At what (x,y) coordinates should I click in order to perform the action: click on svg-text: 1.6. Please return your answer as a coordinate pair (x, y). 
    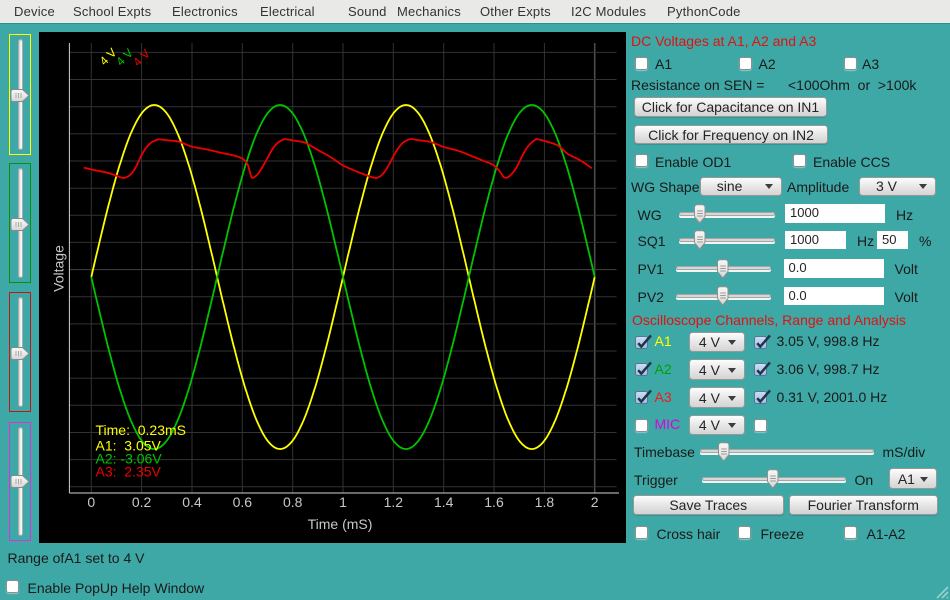
    Looking at the image, I should click on (494, 502).